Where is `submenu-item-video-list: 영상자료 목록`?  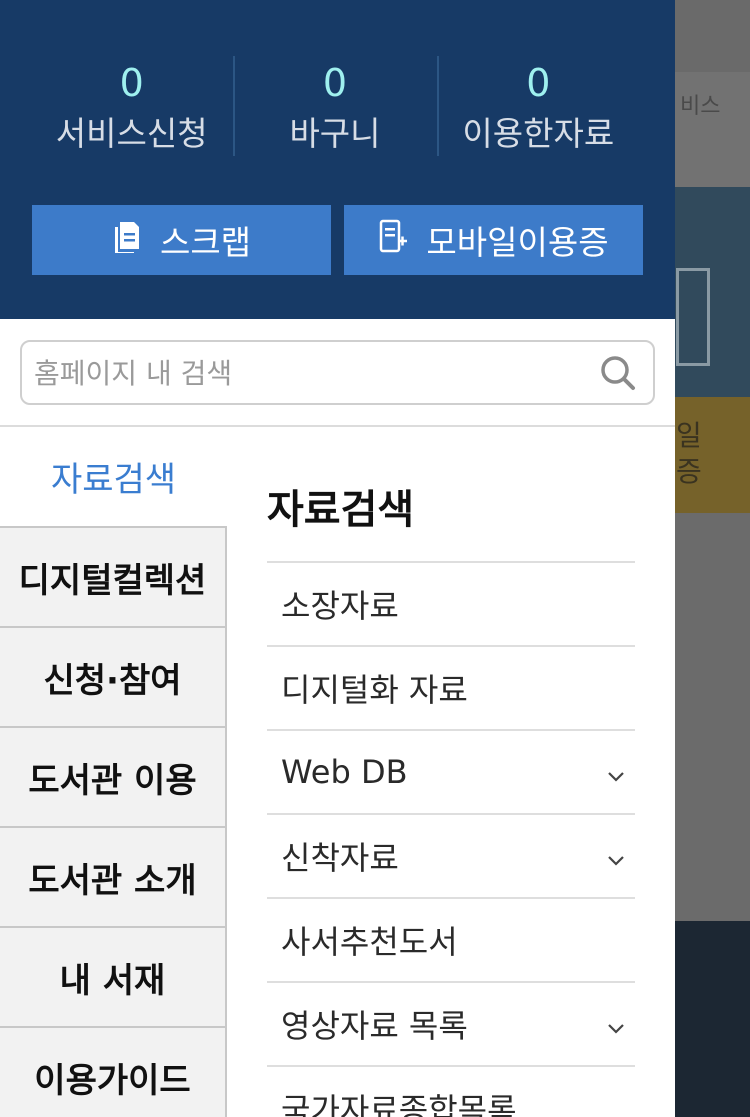 submenu-item-video-list: 영상자료 목록 is located at coordinates (451, 1023).